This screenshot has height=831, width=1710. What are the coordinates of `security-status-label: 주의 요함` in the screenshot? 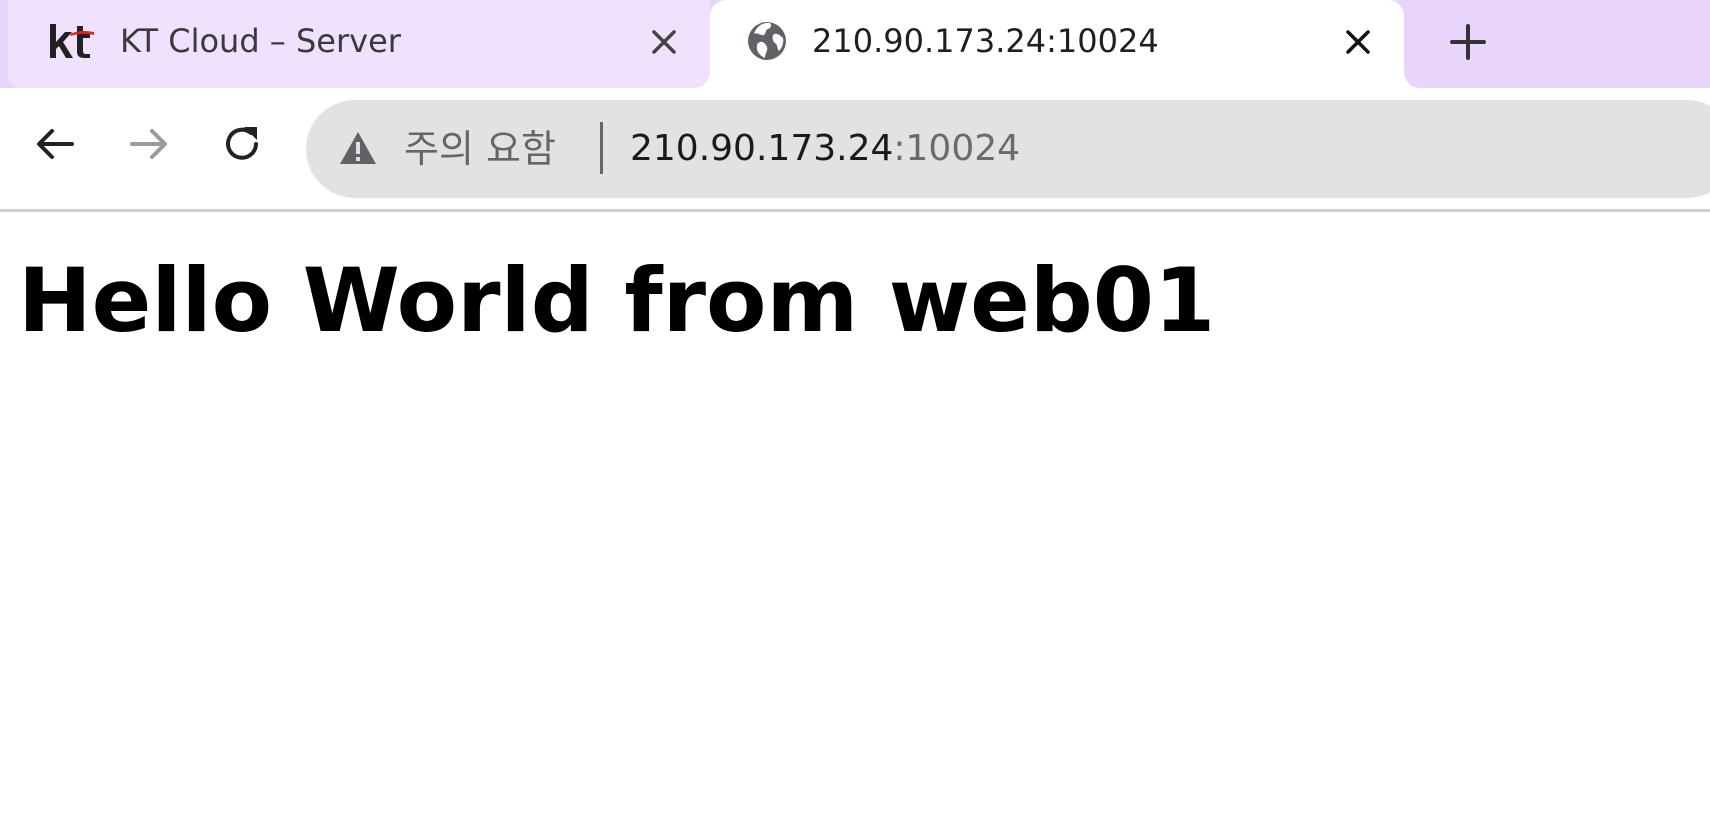 It's located at (480, 149).